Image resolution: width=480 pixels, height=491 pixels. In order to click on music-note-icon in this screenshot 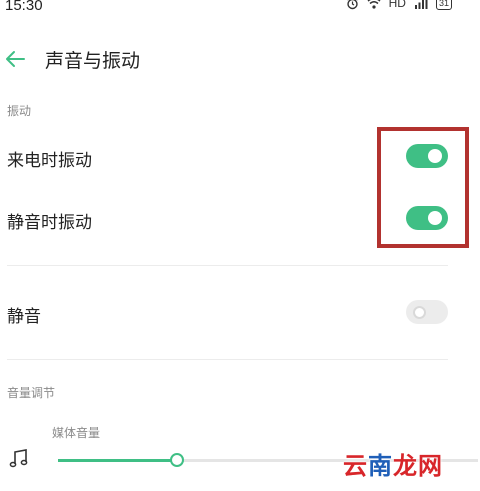, I will do `click(18, 458)`.